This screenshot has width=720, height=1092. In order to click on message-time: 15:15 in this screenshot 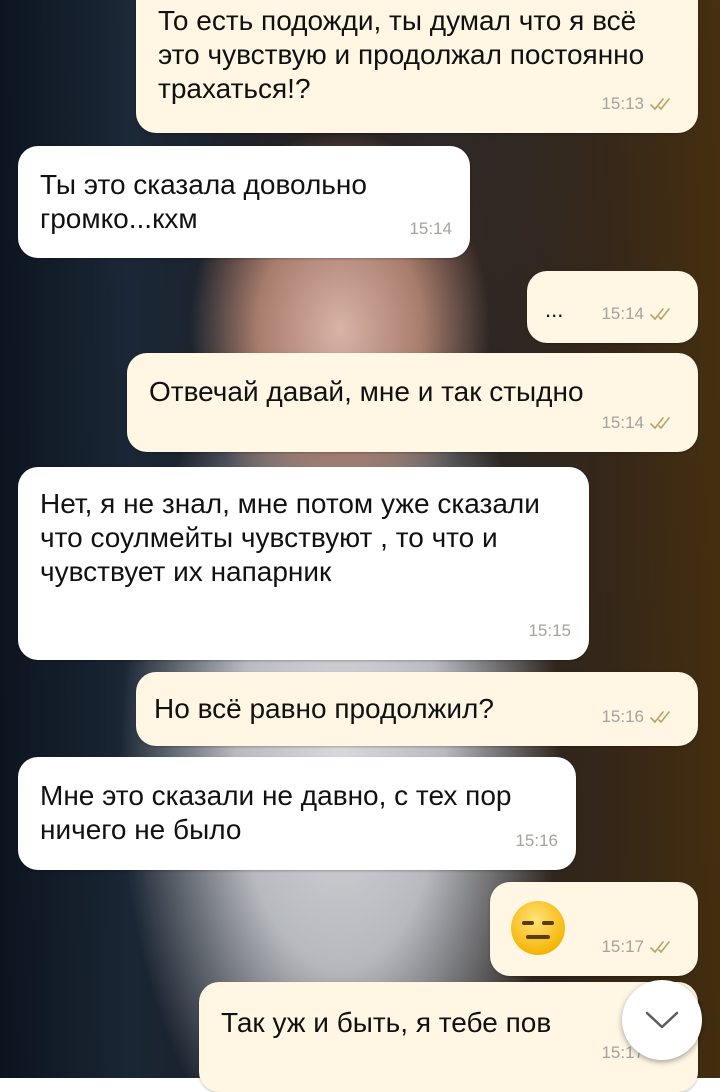, I will do `click(549, 630)`.